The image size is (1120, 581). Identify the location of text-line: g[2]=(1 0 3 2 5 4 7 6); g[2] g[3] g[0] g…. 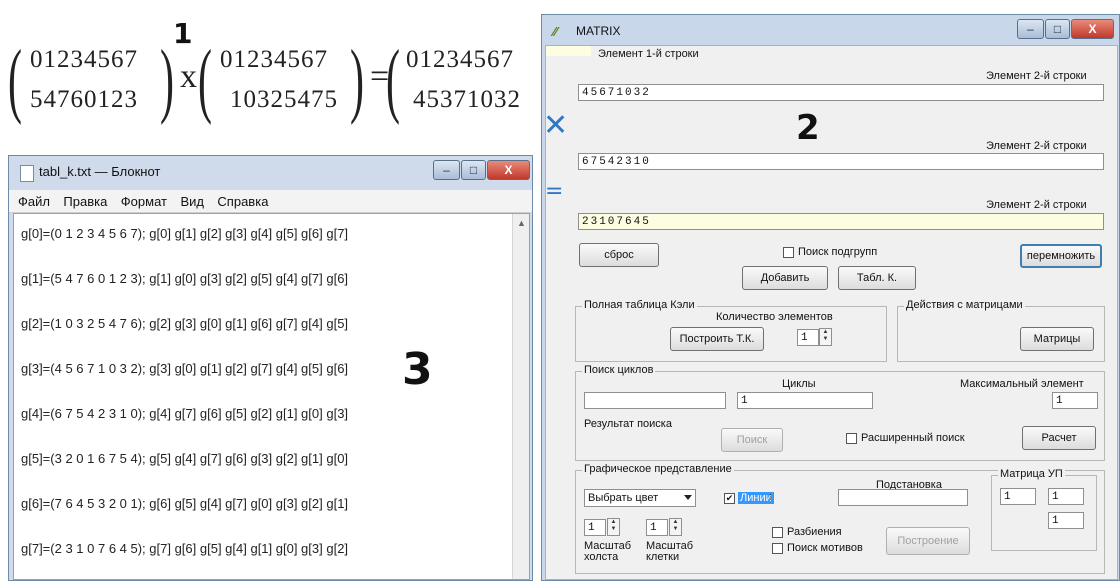
(185, 323).